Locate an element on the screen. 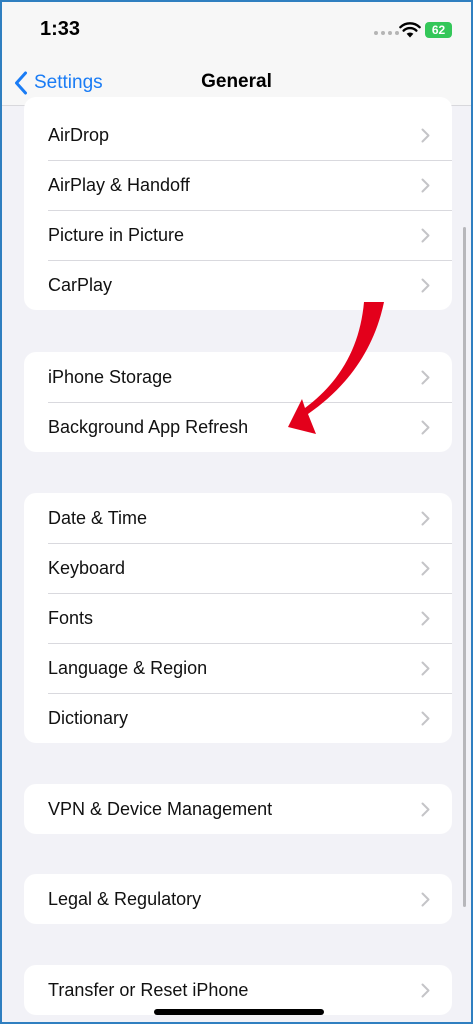  row-language-region: Language & Region is located at coordinates (238, 668).